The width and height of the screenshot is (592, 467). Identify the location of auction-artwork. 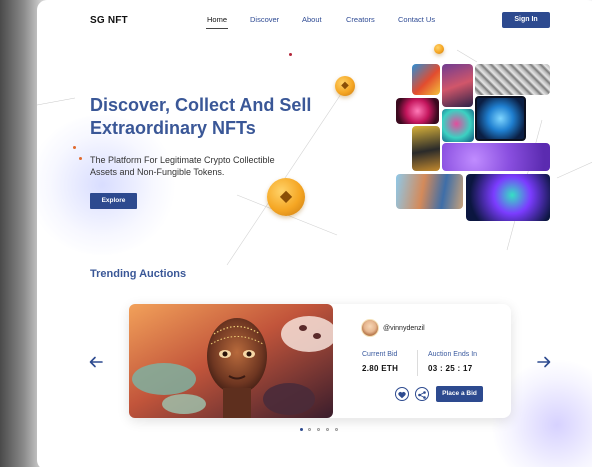
(231, 361).